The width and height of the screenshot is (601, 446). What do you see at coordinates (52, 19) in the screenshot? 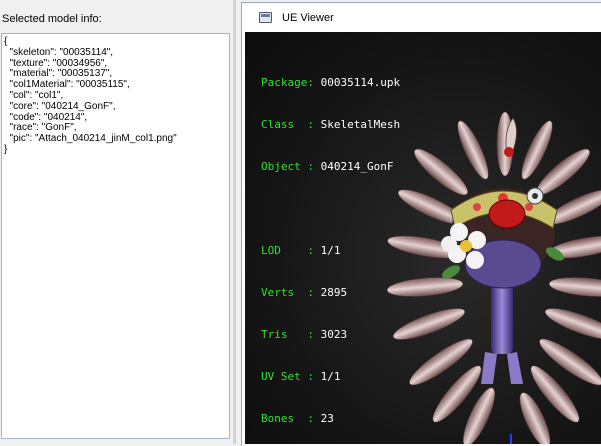
I see `panel-label: Selected model info:` at bounding box center [52, 19].